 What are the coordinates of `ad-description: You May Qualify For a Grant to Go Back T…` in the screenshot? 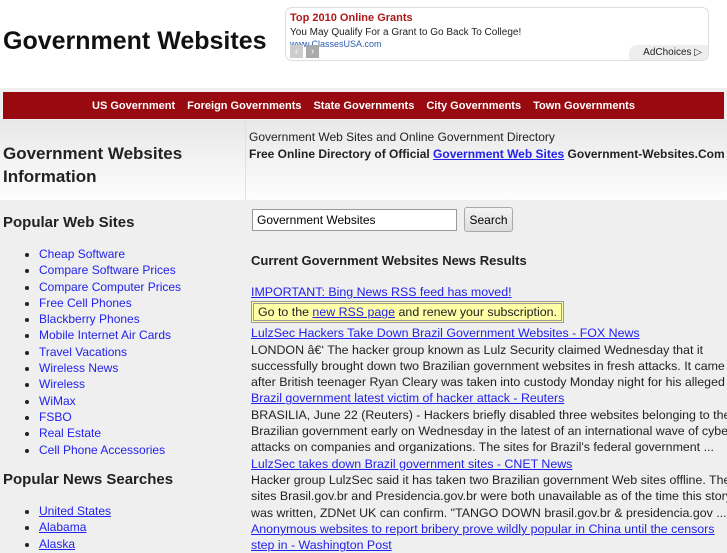 It's located at (406, 32).